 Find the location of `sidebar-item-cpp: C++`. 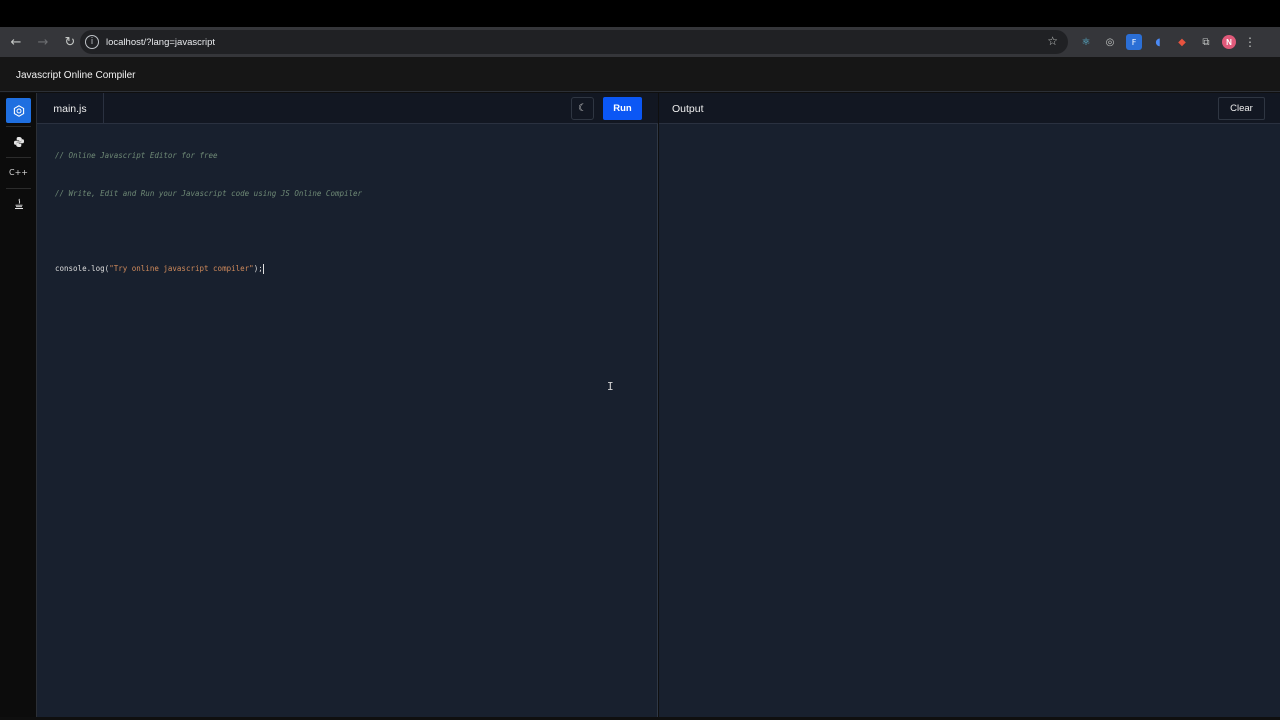

sidebar-item-cpp: C++ is located at coordinates (18, 172).